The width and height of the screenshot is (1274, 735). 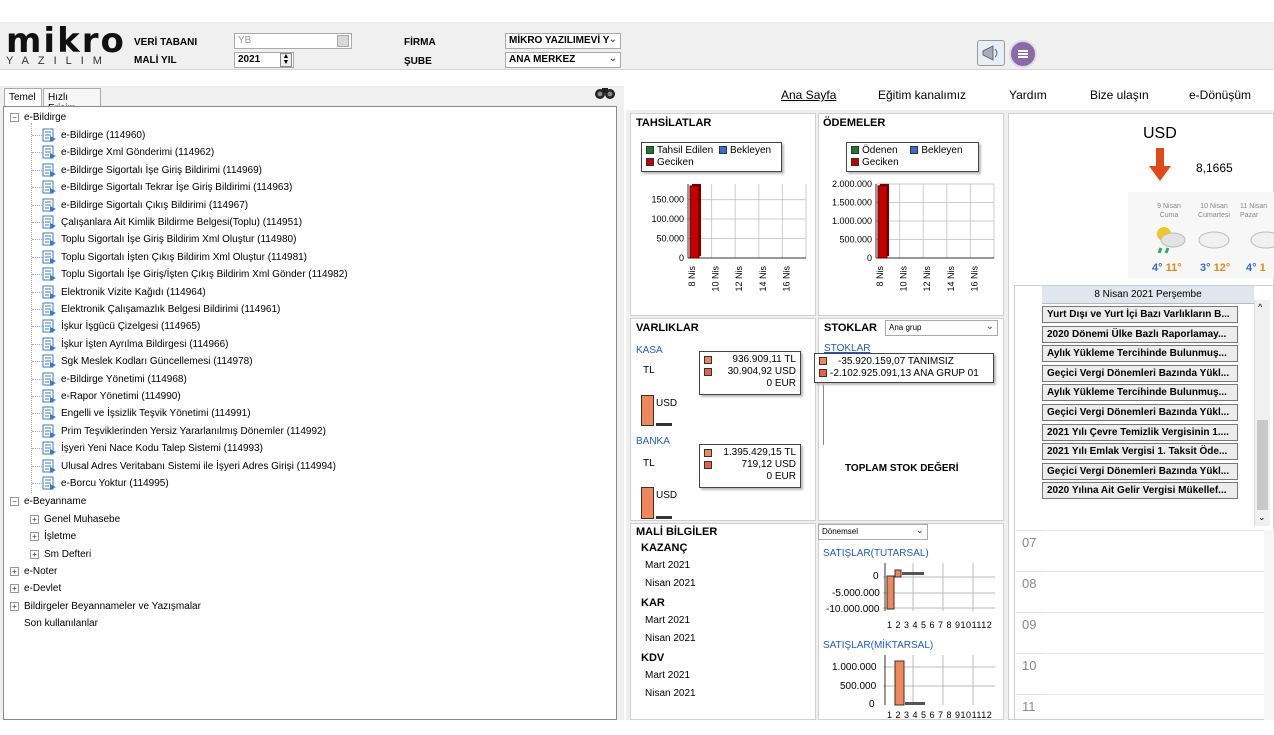 I want to click on tree-item: İşkur İşten Ayrılma Bildirgesi (114966), so click(x=144, y=344).